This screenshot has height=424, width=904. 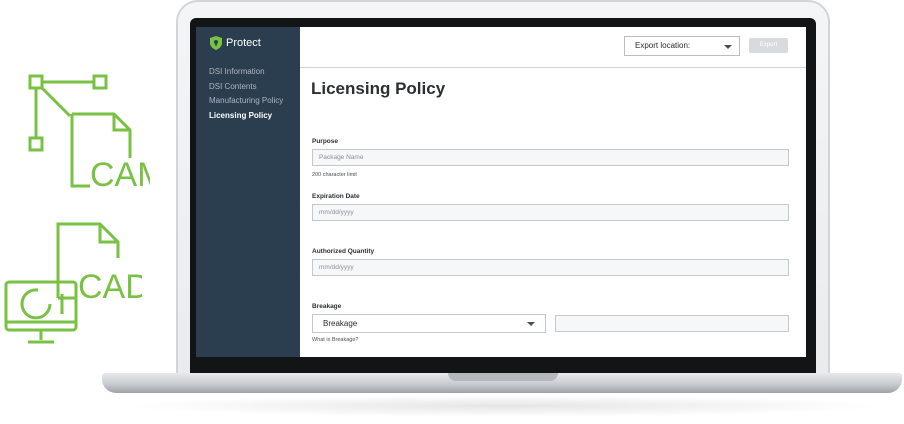 I want to click on export-button: Export, so click(x=768, y=45).